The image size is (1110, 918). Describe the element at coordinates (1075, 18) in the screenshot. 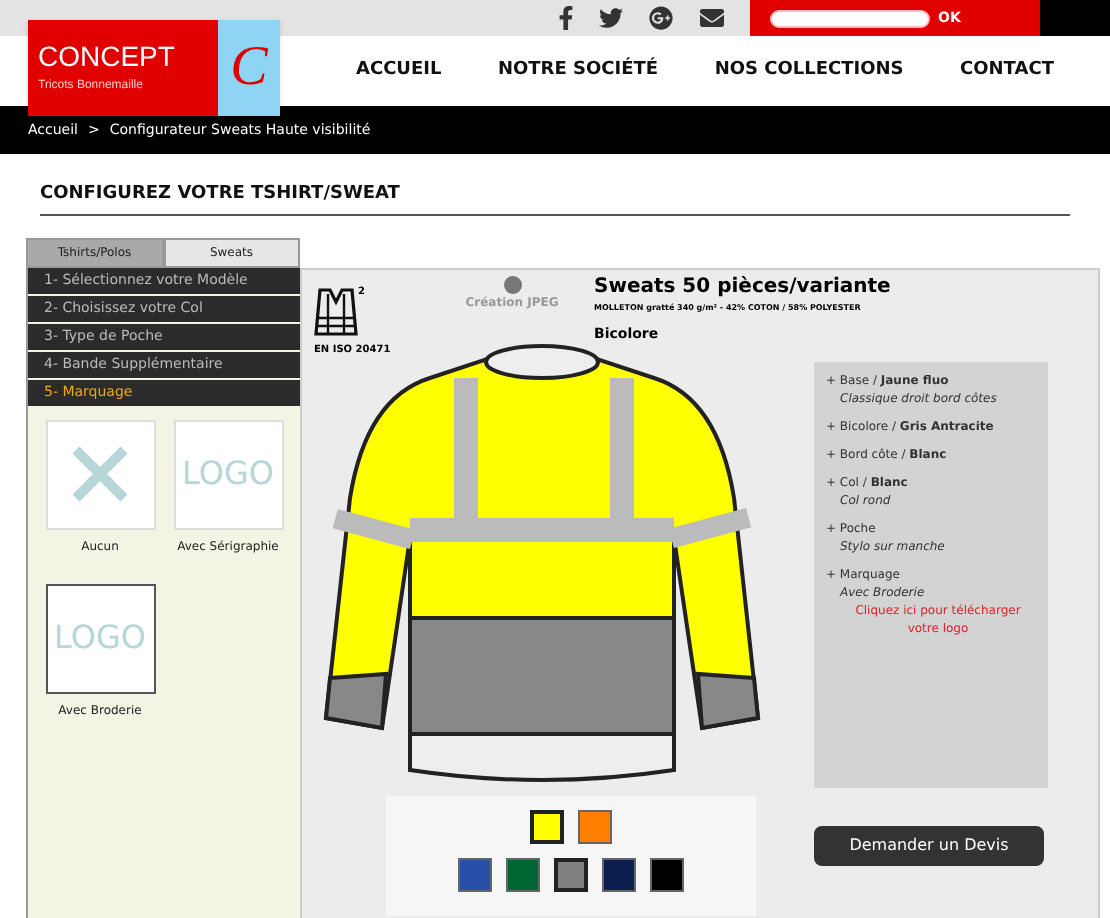

I see `top-bar-corner` at that location.